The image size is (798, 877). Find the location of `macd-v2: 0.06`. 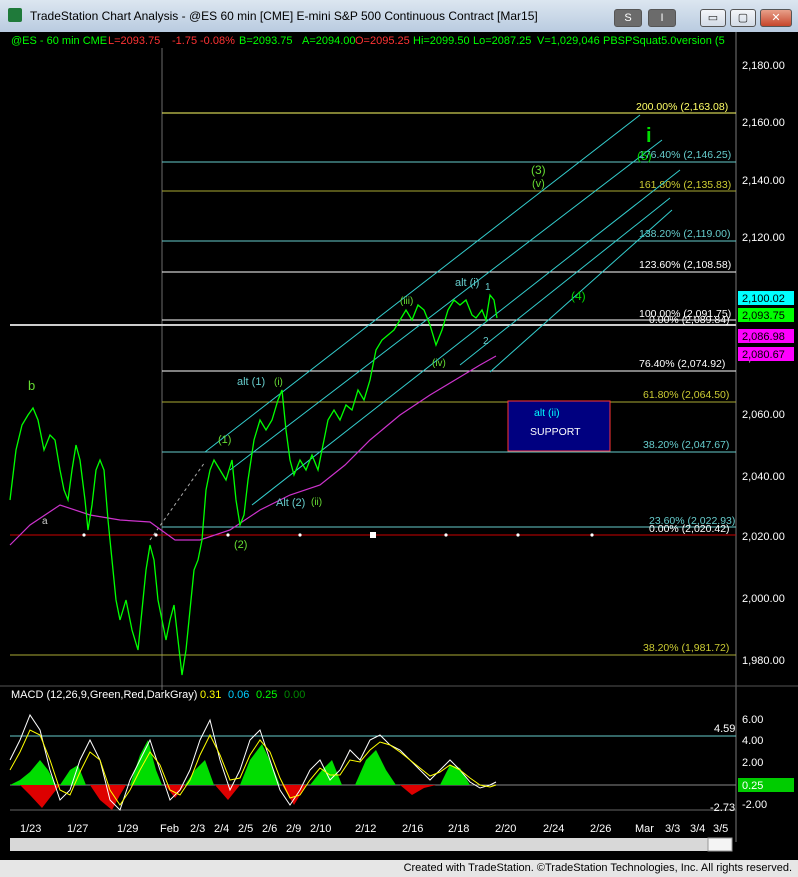

macd-v2: 0.06 is located at coordinates (238, 695).